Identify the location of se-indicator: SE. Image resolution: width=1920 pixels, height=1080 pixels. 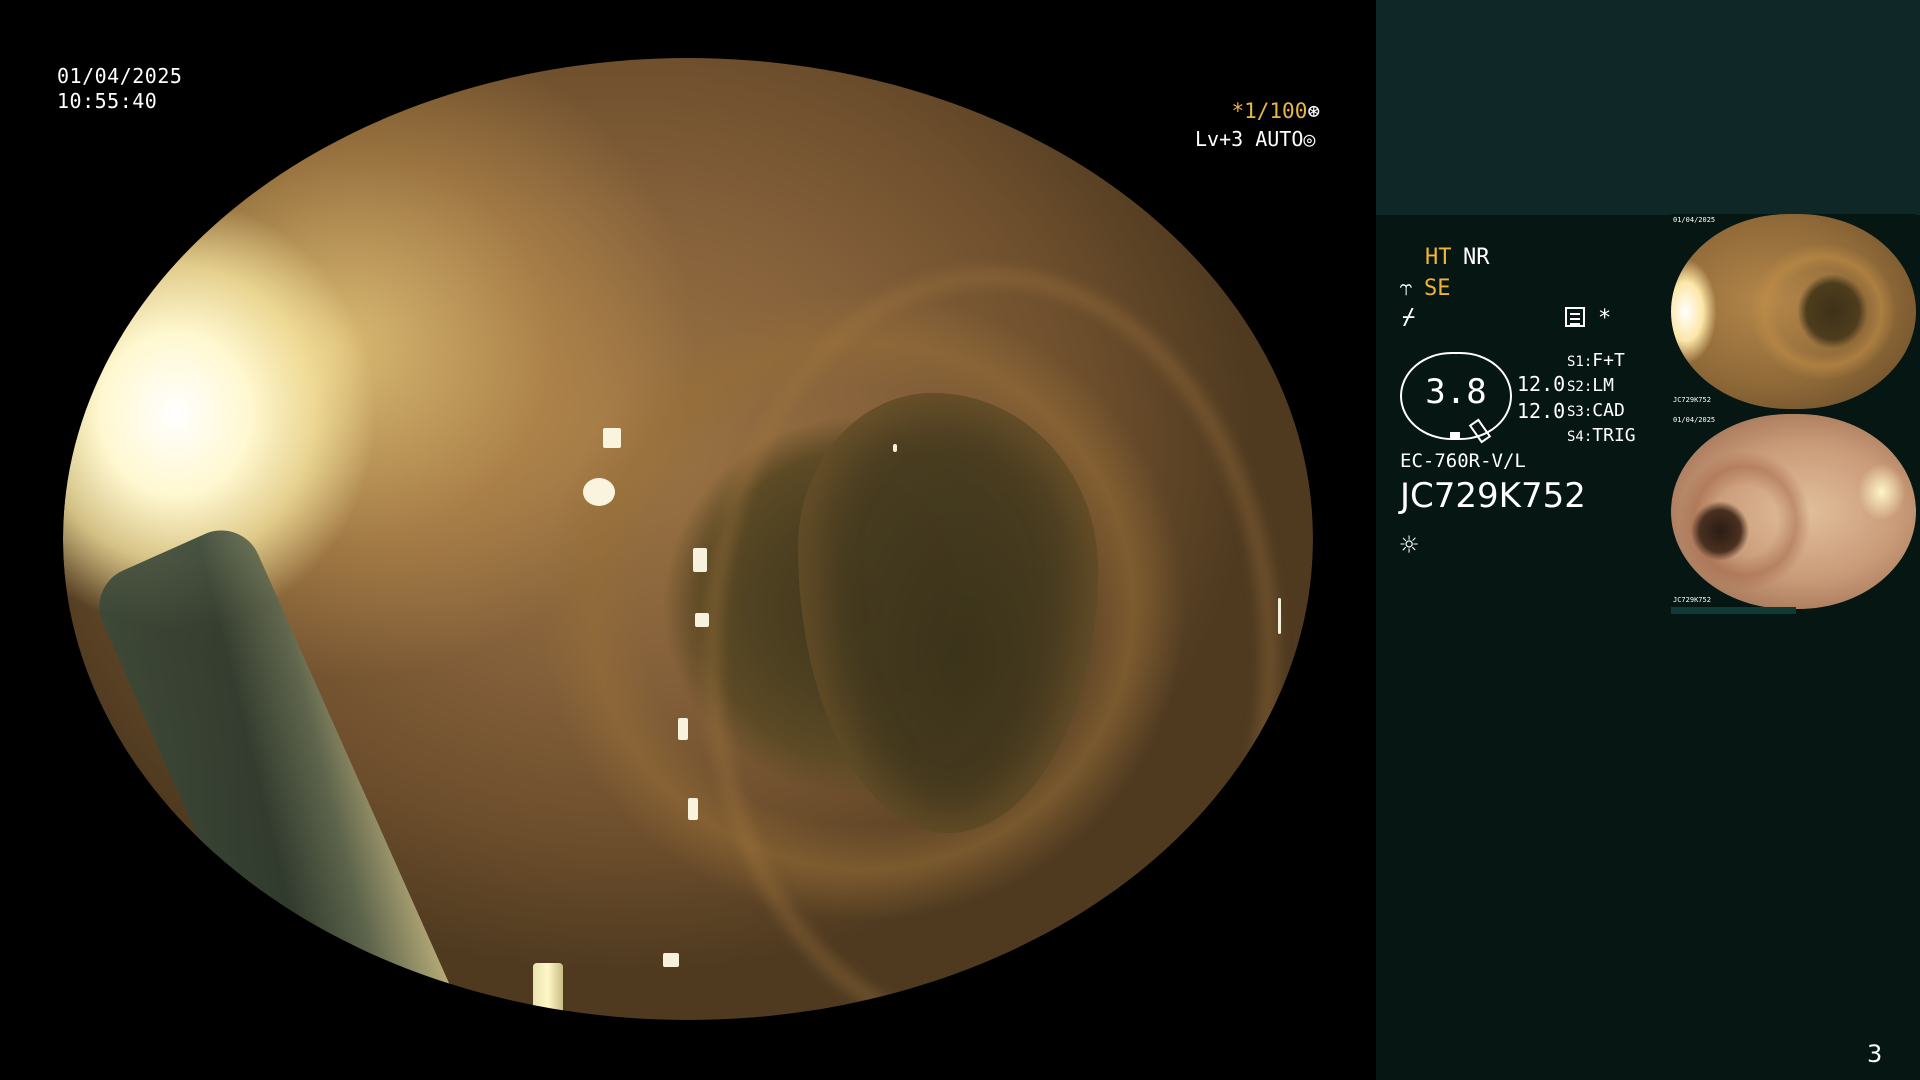
(1437, 288).